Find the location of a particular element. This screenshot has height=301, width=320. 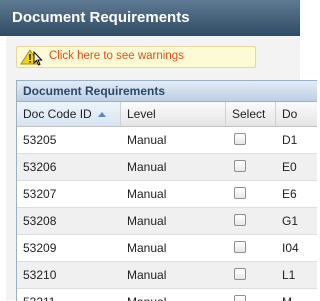

doc-code-id-cell: 53208 is located at coordinates (40, 221).